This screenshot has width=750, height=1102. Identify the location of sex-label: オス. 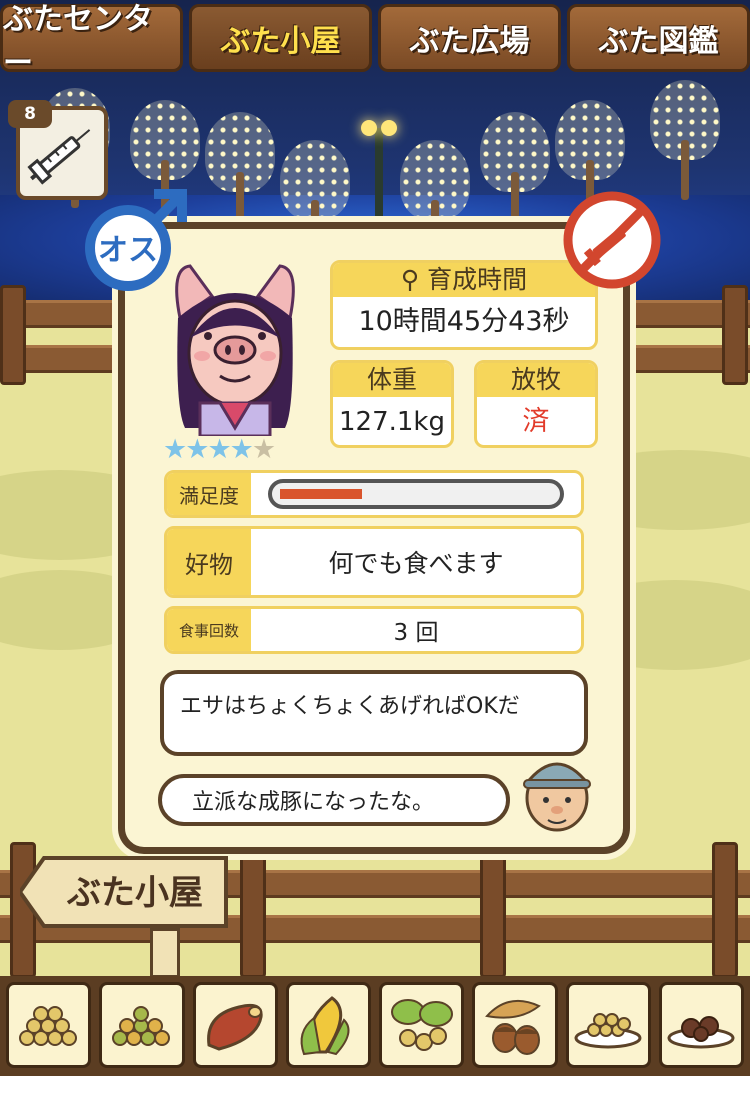
(128, 250).